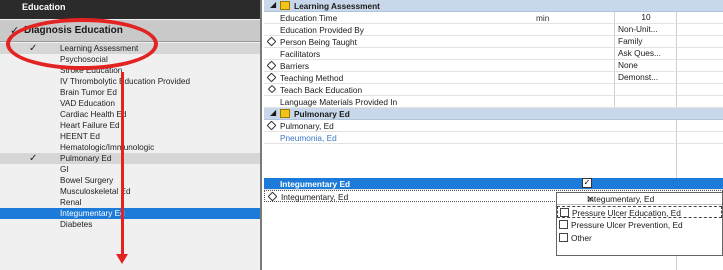 This screenshot has height=270, width=723. I want to click on sidebar-item-renal: Renal, so click(130, 202).